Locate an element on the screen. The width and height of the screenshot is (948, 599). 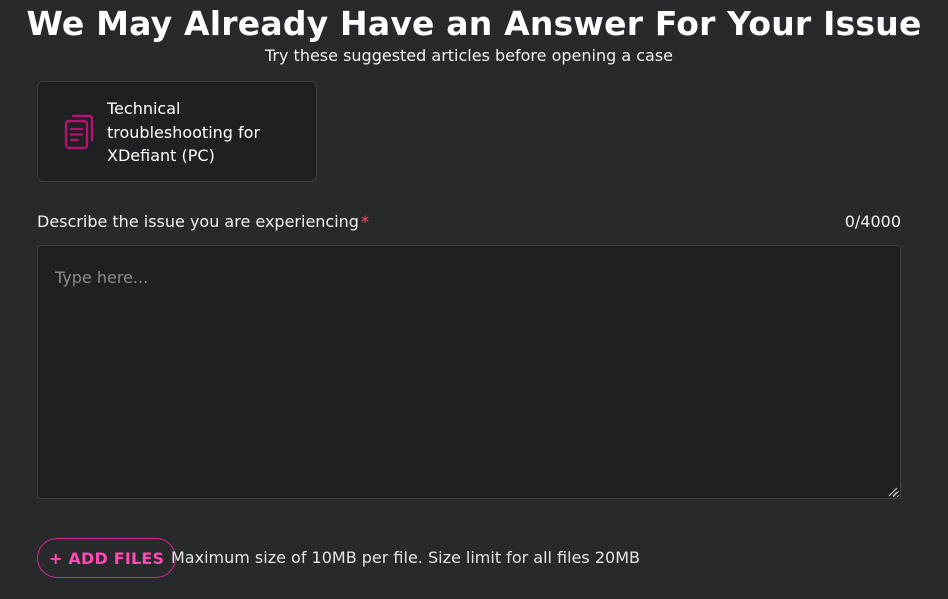
add-files-button: + ADD FILES is located at coordinates (107, 558).